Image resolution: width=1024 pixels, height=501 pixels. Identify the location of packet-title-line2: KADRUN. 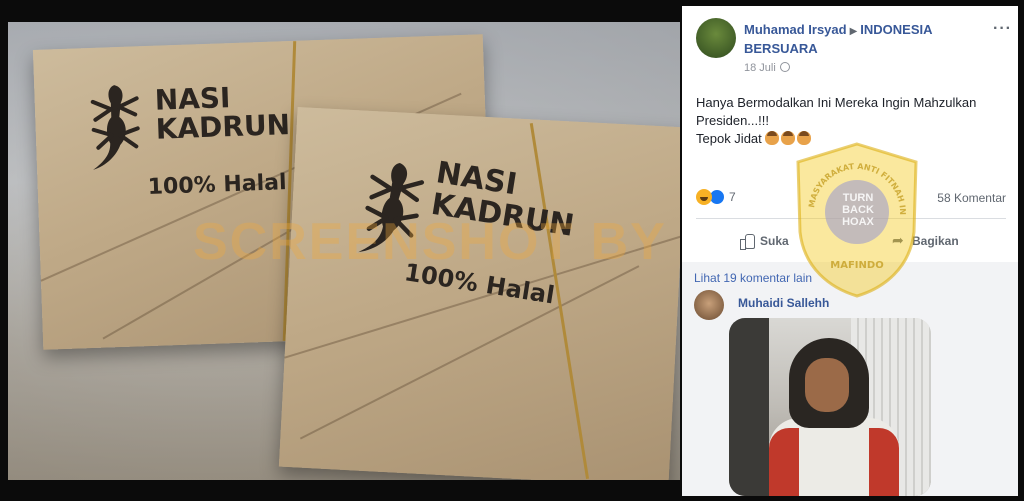
(223, 127).